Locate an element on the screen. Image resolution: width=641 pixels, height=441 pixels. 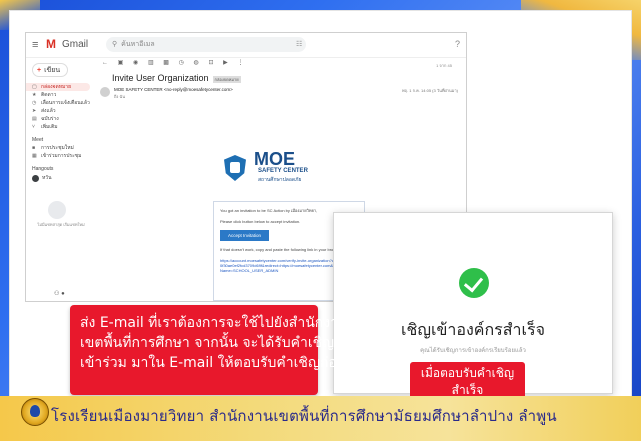
hangouts-heading: Hangouts is located at coordinates (43, 169).